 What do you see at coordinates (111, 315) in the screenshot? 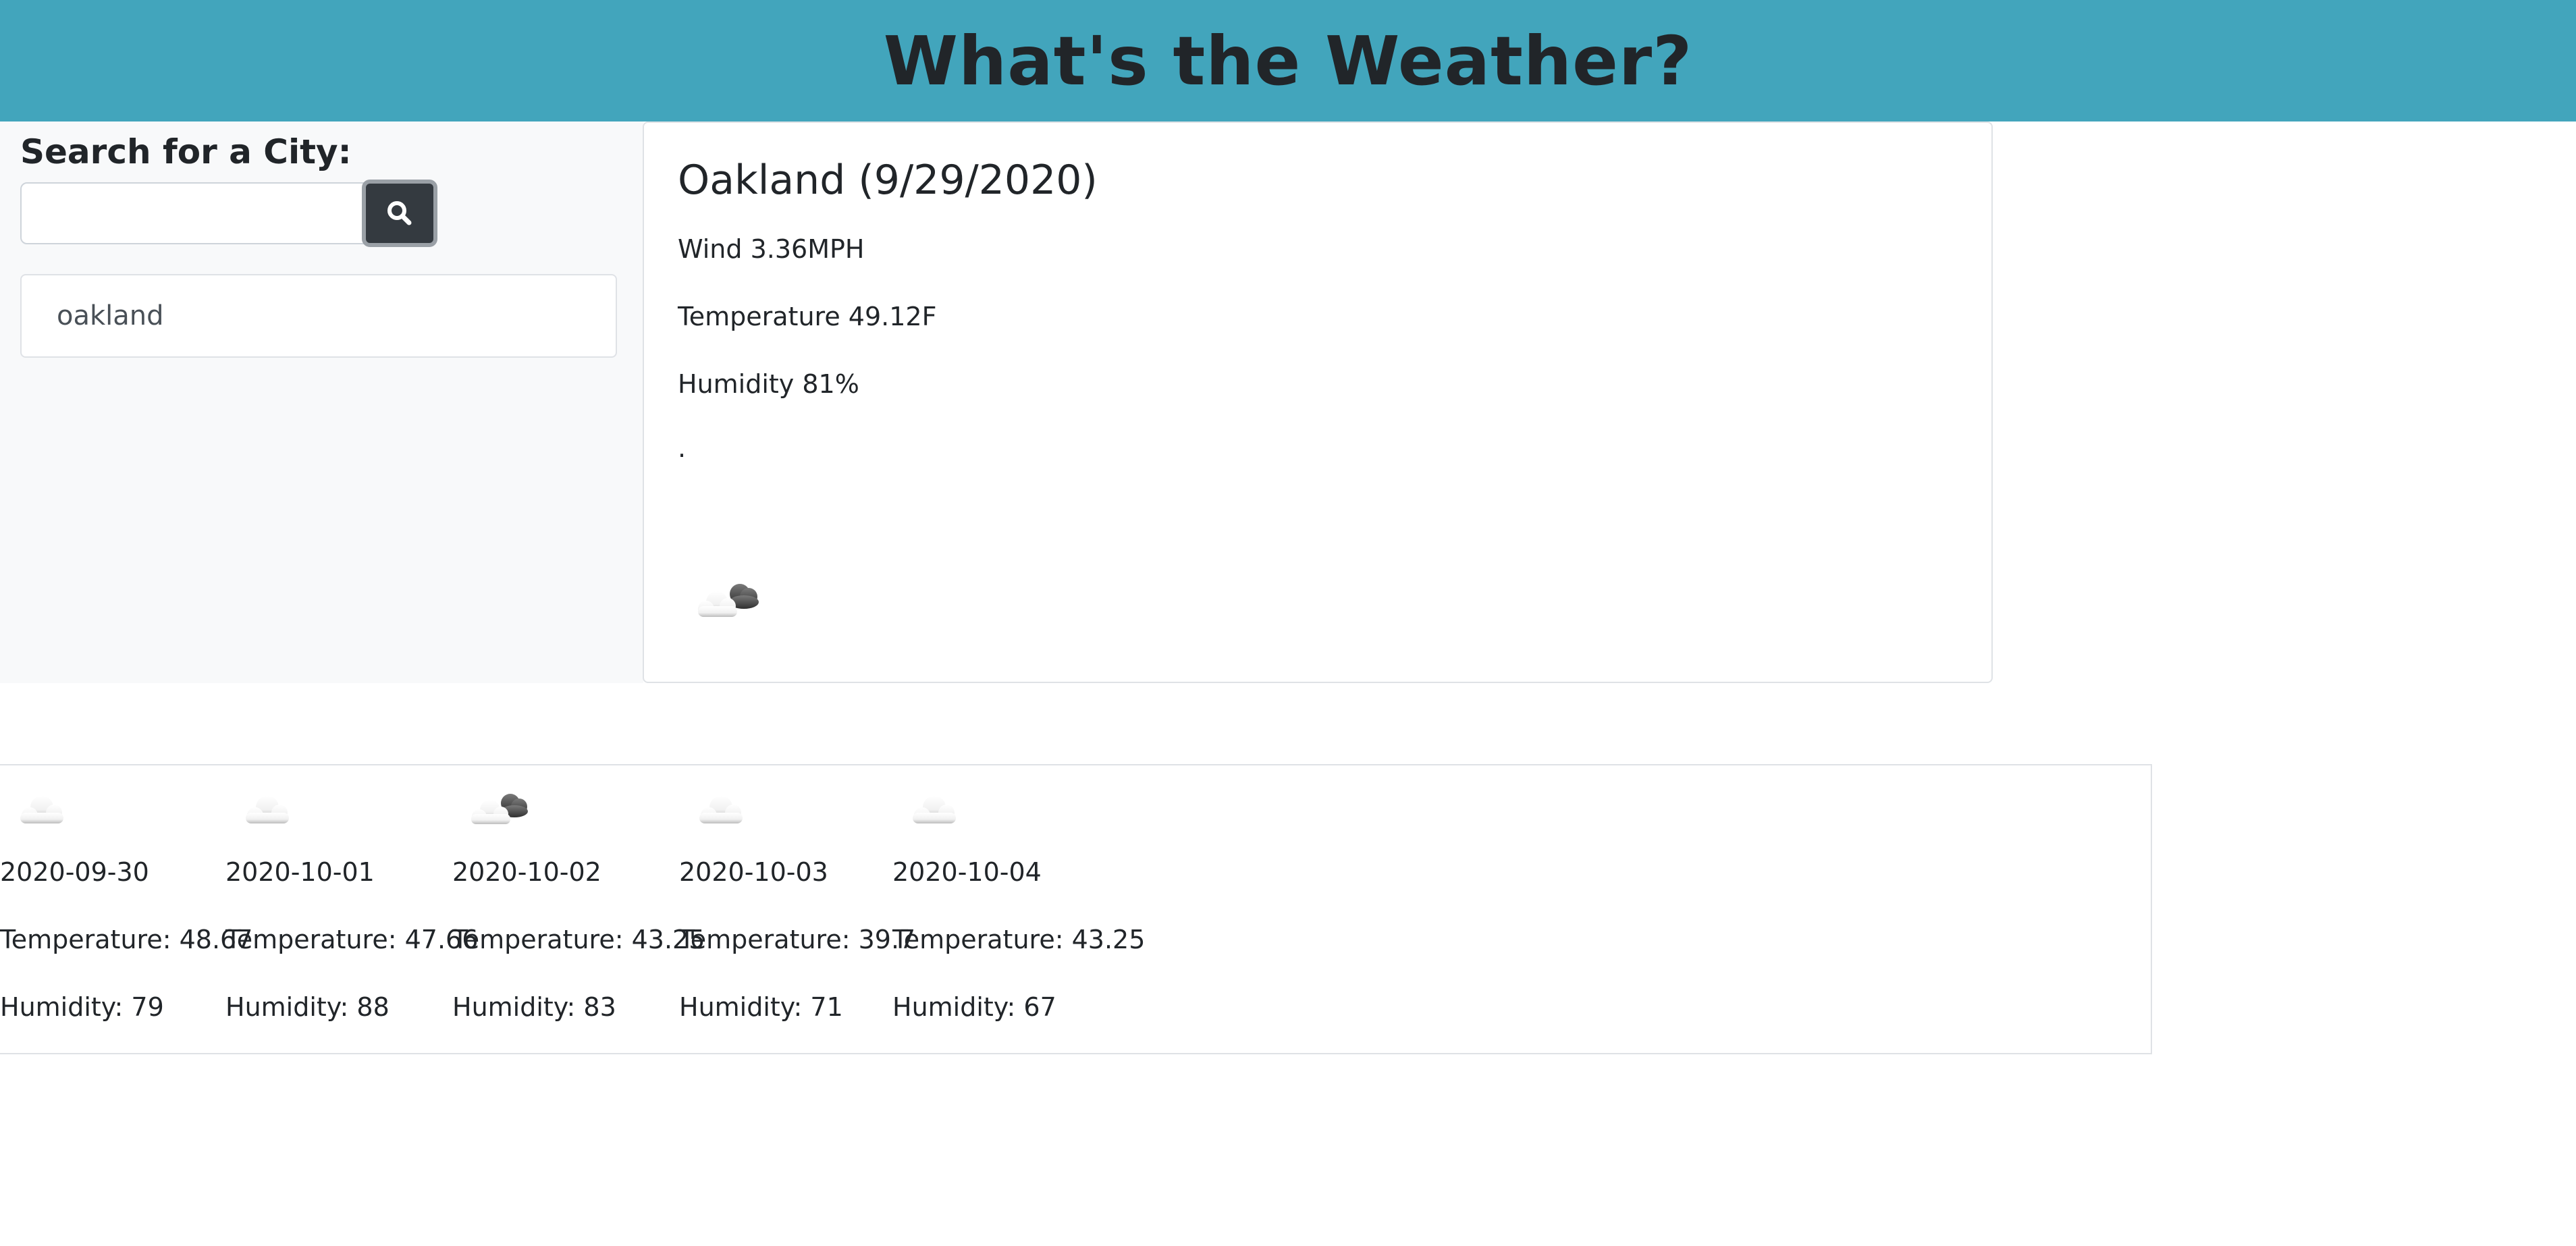
I see `history-item-oakland: oakland` at bounding box center [111, 315].